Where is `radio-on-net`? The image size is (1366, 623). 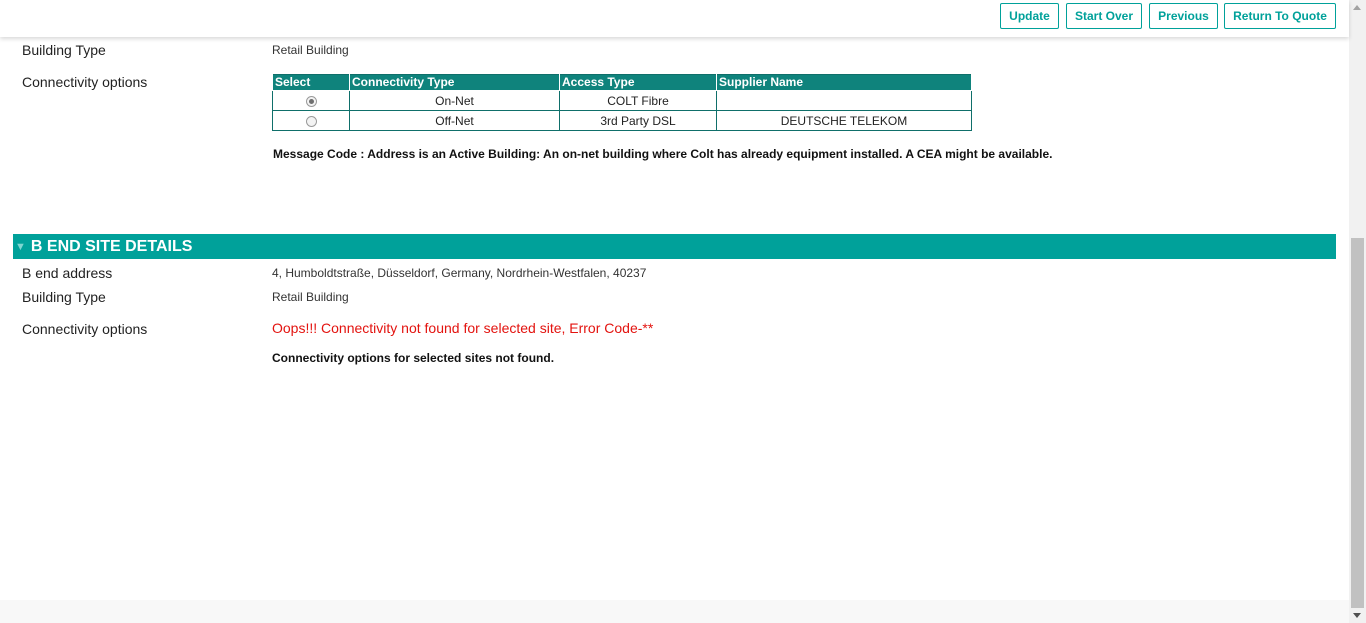 radio-on-net is located at coordinates (311, 101).